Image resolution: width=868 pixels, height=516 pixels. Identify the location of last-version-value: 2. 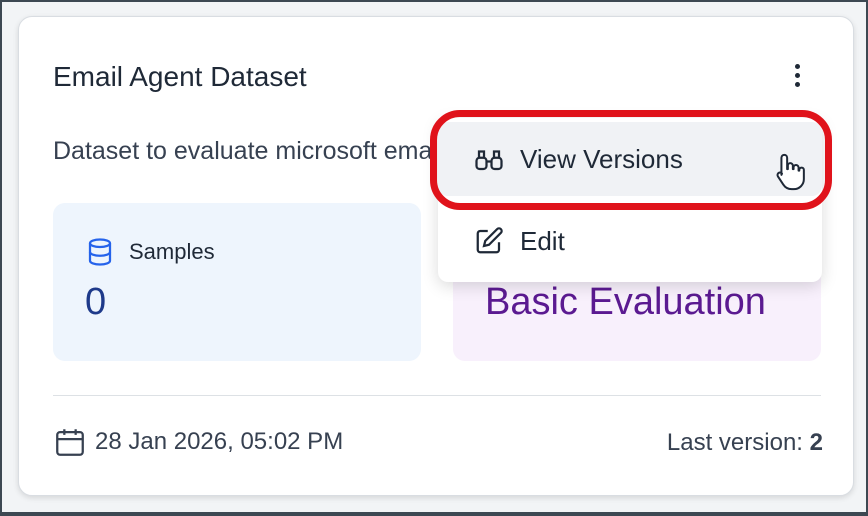
(816, 442).